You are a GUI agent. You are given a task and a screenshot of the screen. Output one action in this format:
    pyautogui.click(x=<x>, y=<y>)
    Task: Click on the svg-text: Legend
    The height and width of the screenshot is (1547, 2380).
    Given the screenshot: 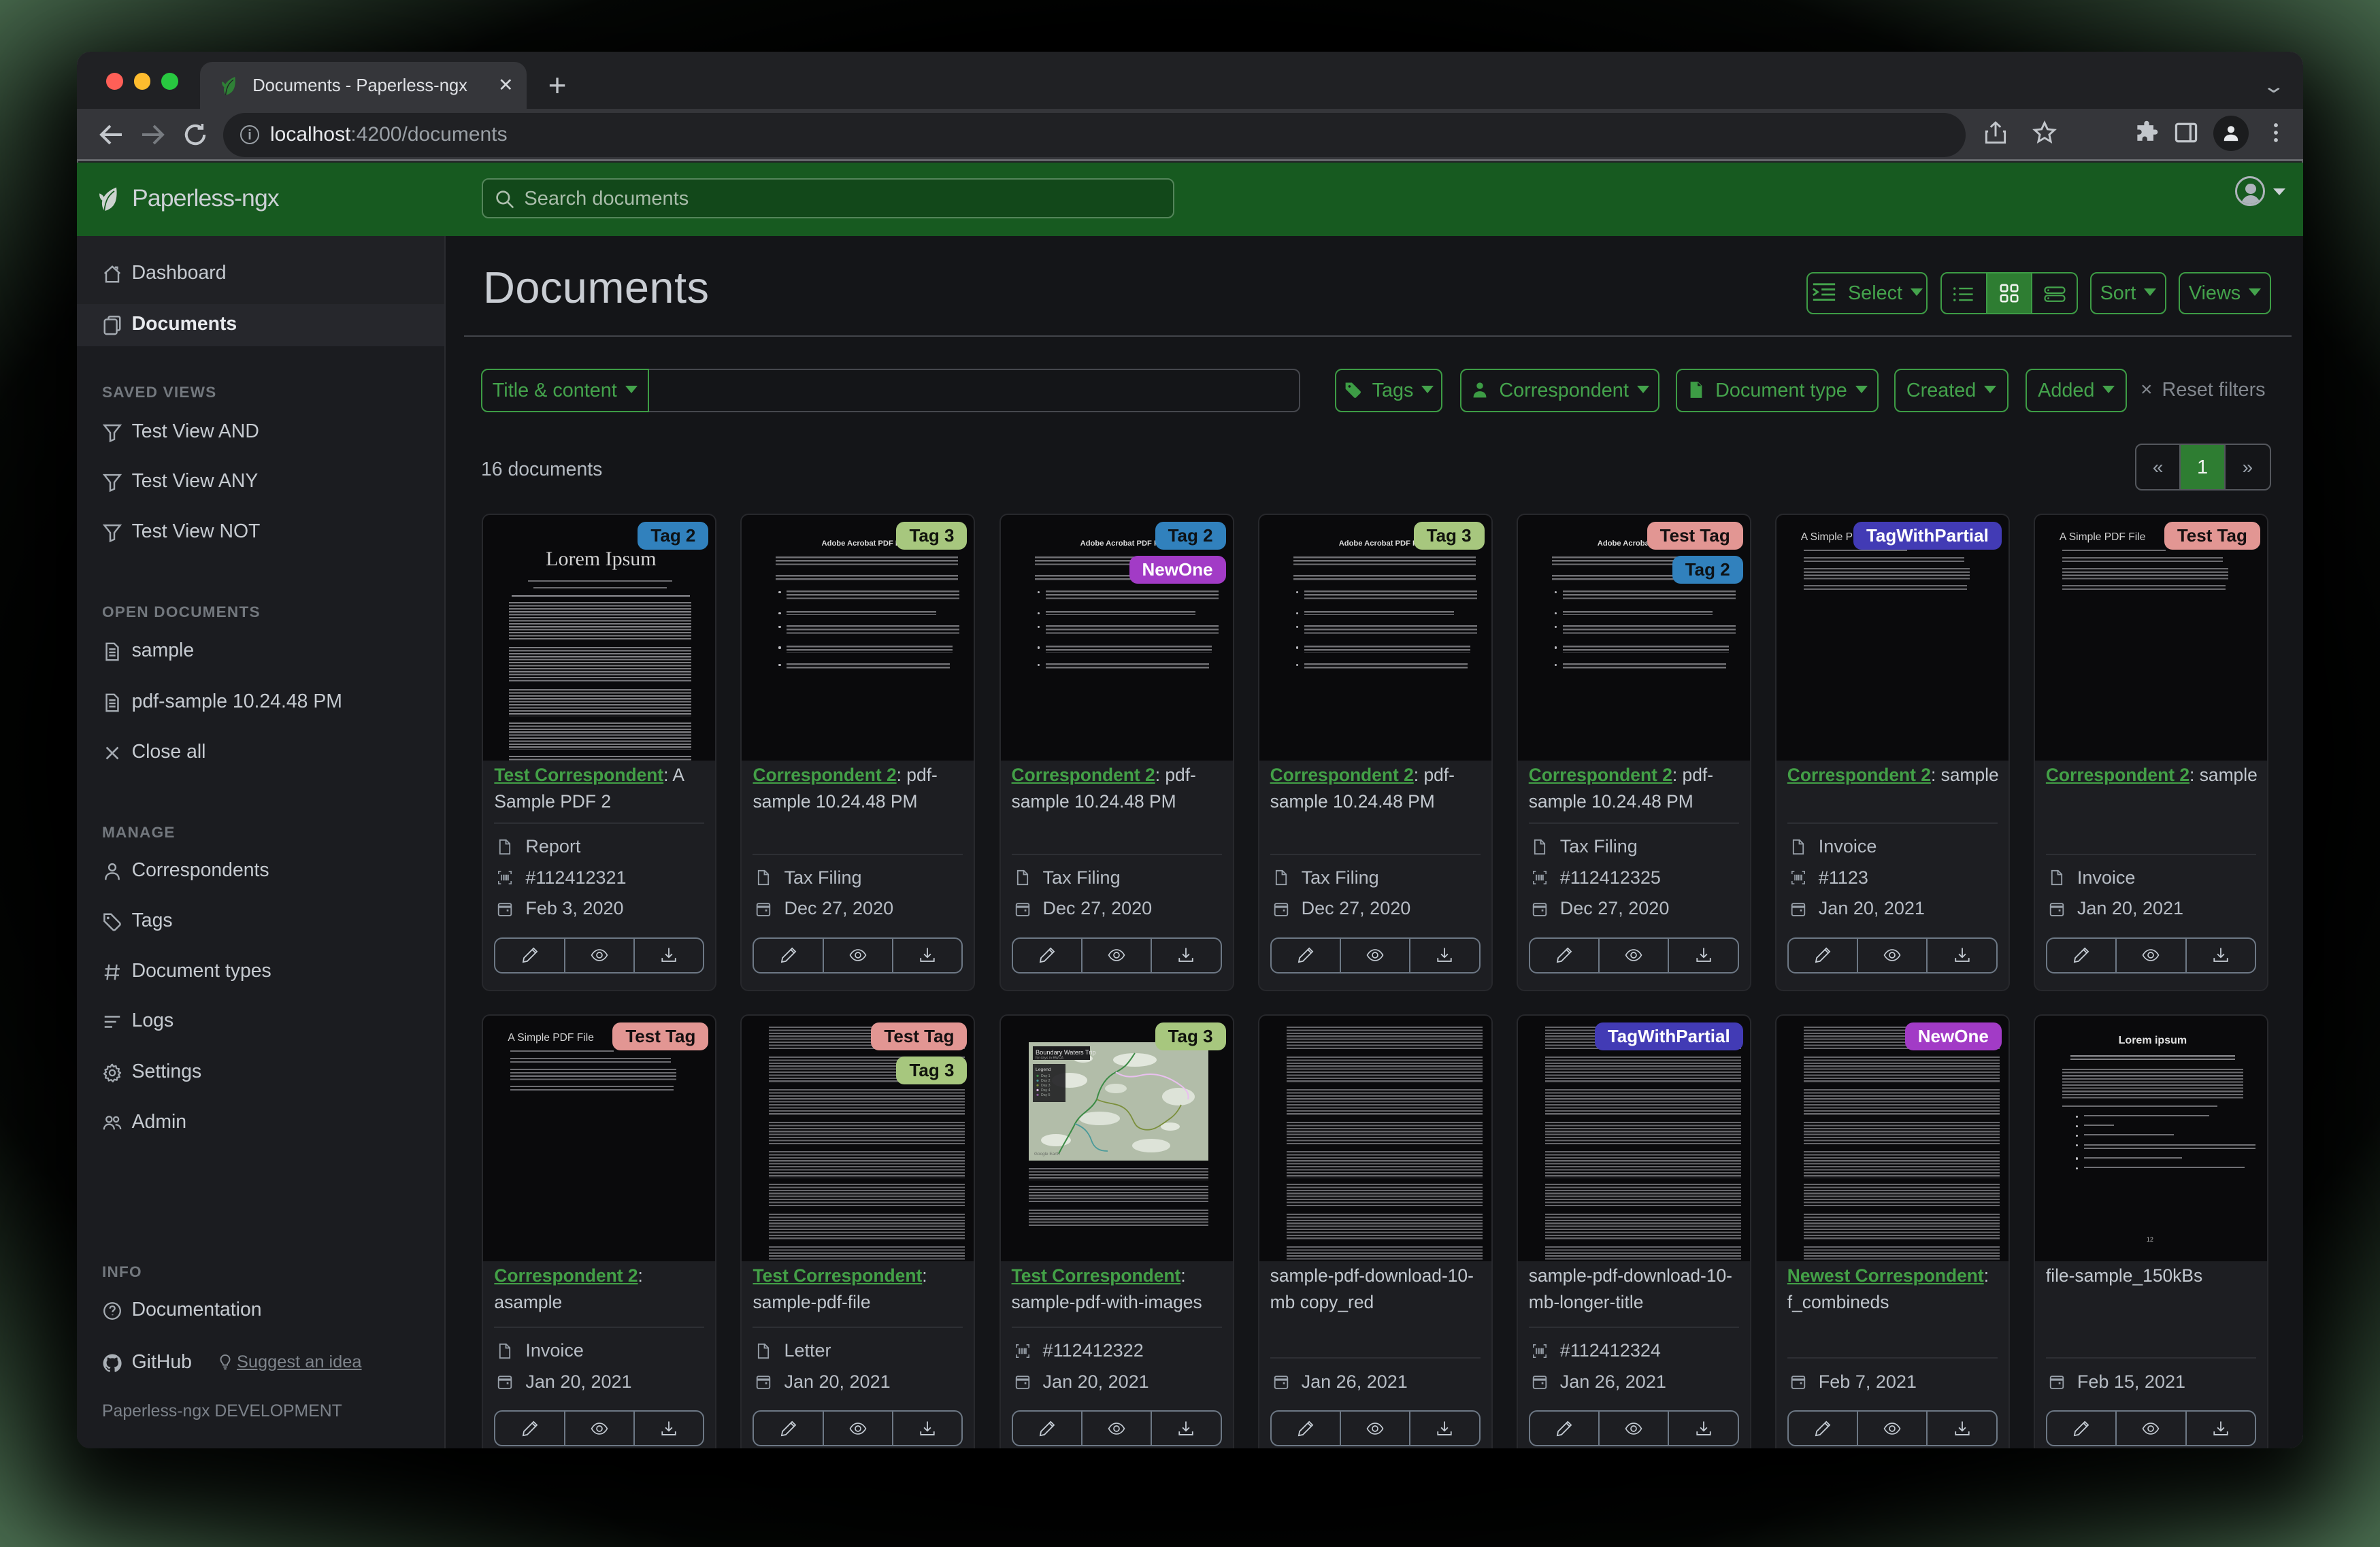 What is the action you would take?
    pyautogui.click(x=1043, y=1070)
    